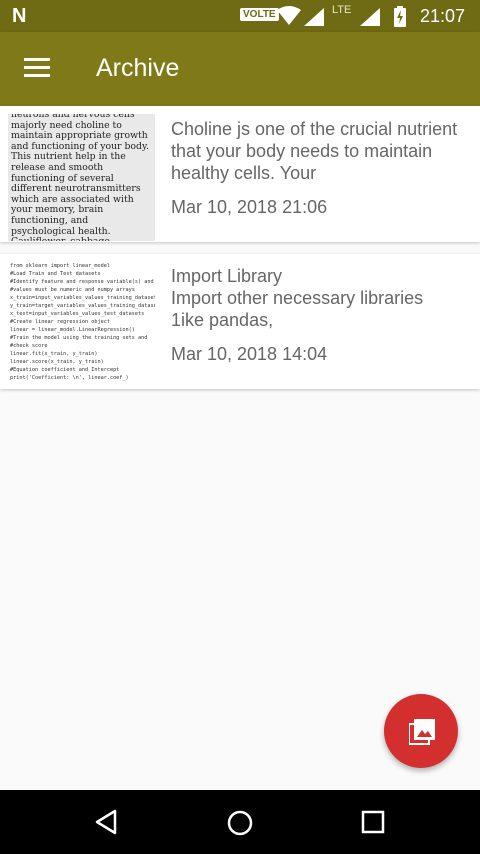 This screenshot has width=480, height=854. What do you see at coordinates (342, 10) in the screenshot?
I see `lte-label: LTE` at bounding box center [342, 10].